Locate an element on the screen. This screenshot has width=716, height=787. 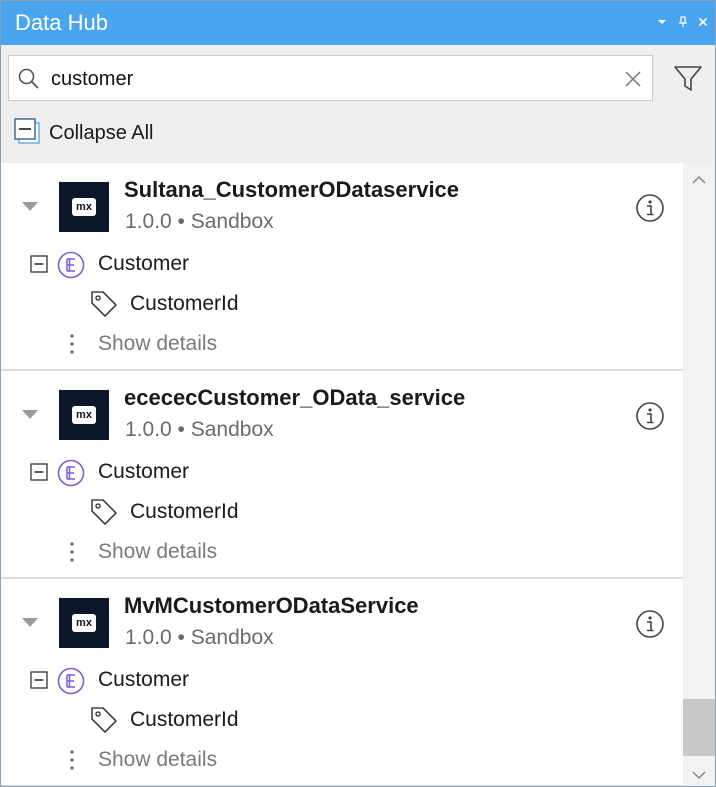
clear-search-icon is located at coordinates (633, 81).